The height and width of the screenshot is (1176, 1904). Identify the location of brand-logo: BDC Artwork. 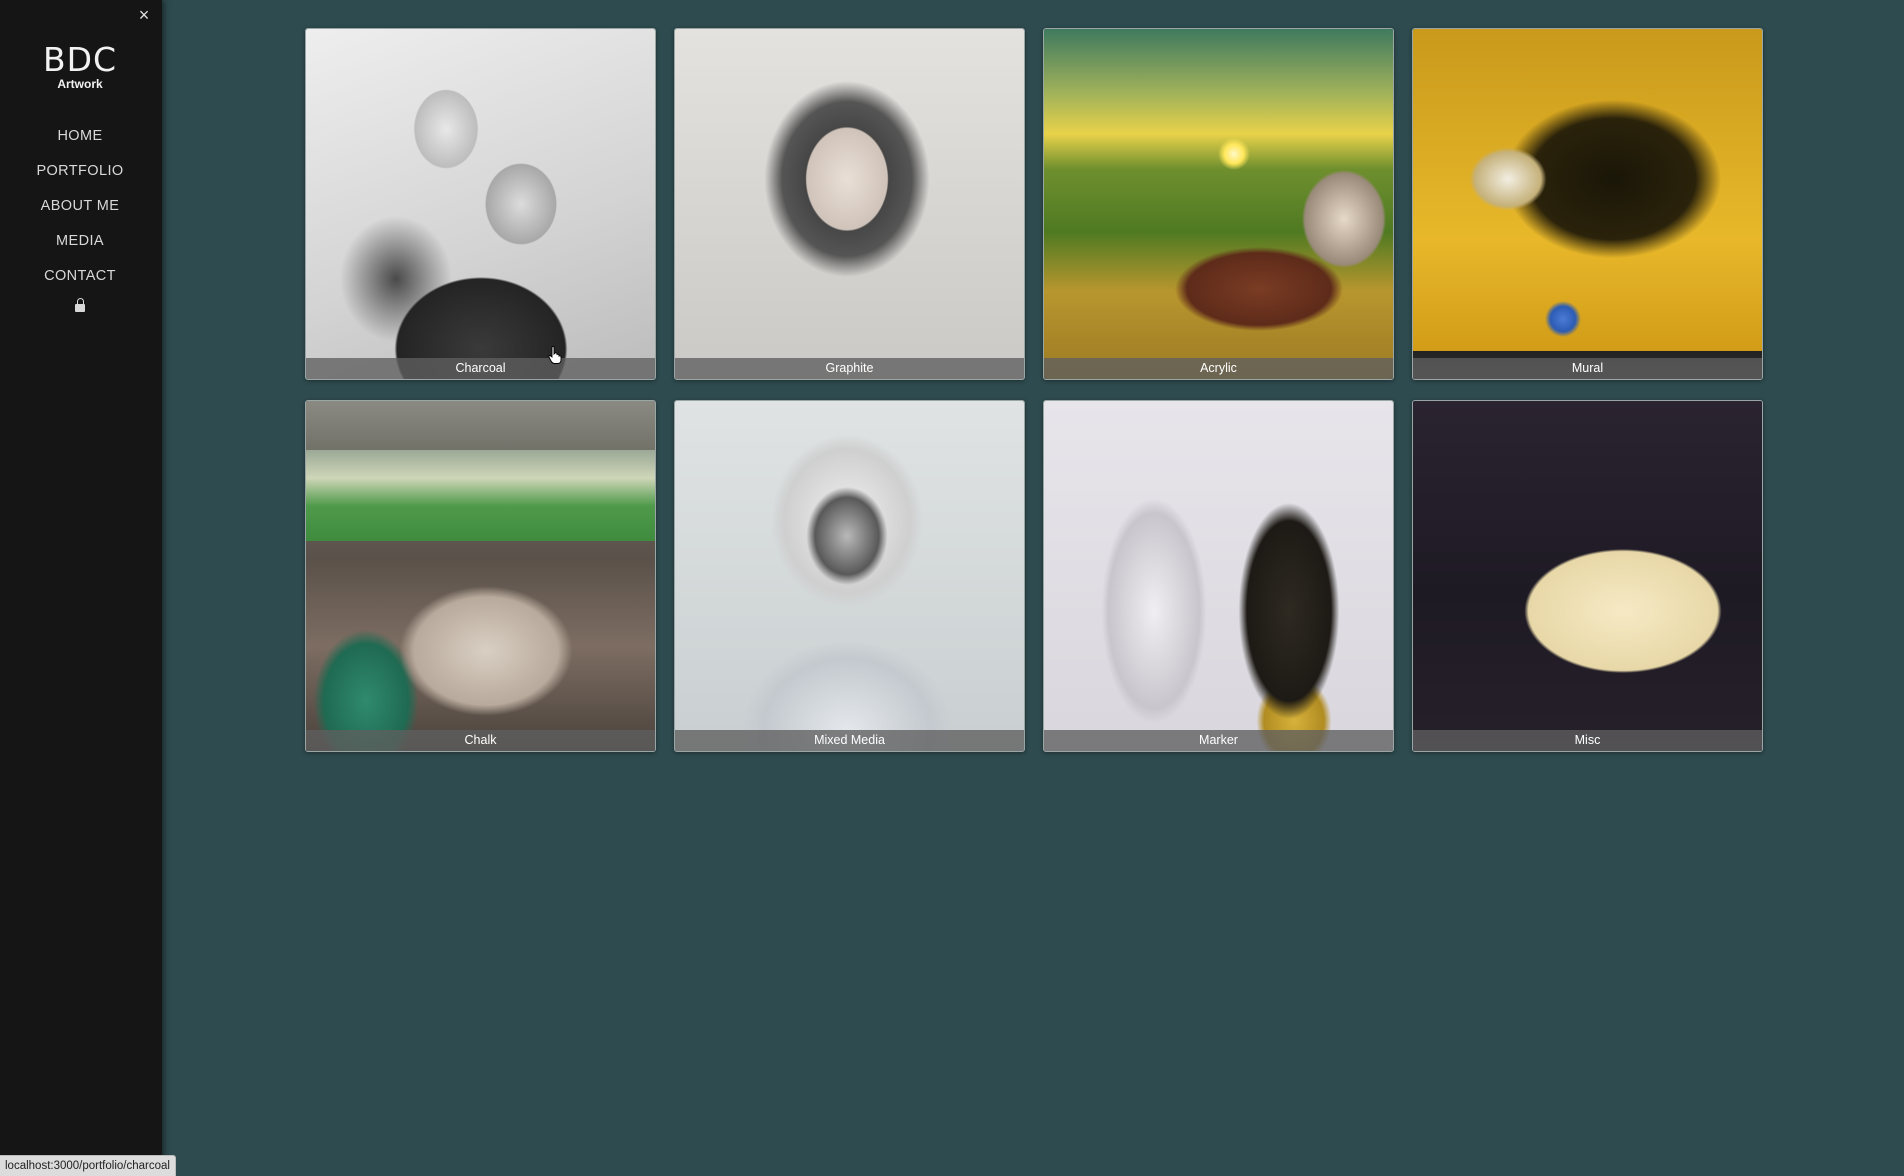
(80, 65).